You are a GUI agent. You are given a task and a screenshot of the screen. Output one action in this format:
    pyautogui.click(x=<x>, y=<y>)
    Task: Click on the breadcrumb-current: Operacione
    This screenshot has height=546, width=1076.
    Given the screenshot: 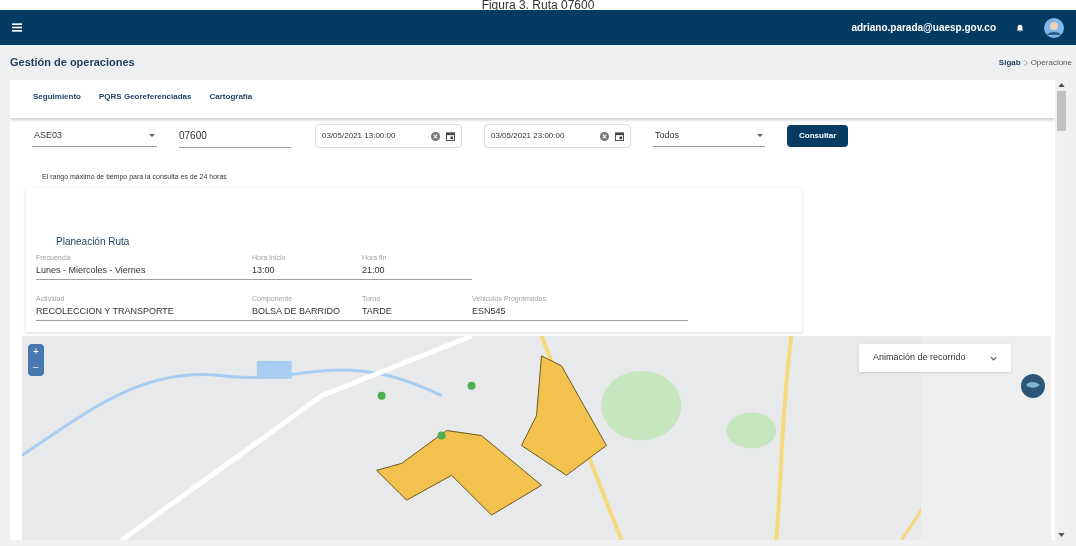 What is the action you would take?
    pyautogui.click(x=1051, y=62)
    